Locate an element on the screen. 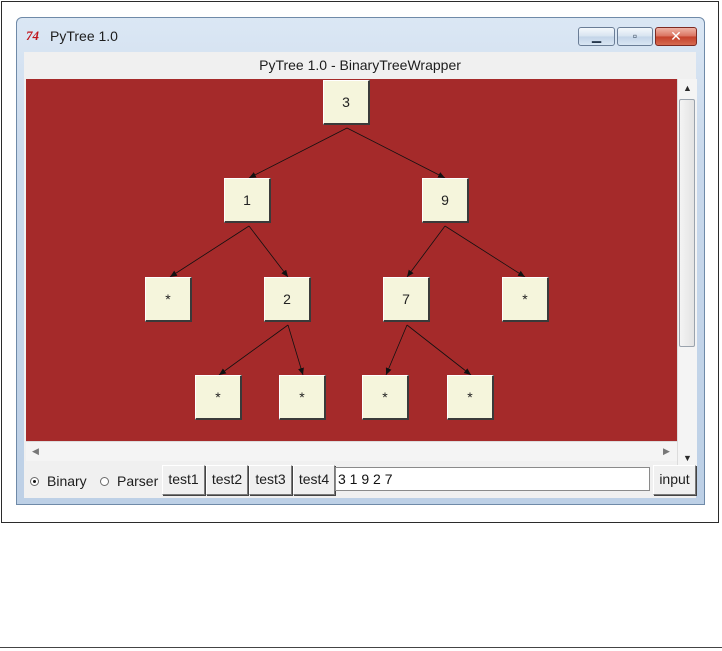 Image resolution: width=722 pixels, height=651 pixels. scroll-right-arrow-icon: ▶ is located at coordinates (666, 451).